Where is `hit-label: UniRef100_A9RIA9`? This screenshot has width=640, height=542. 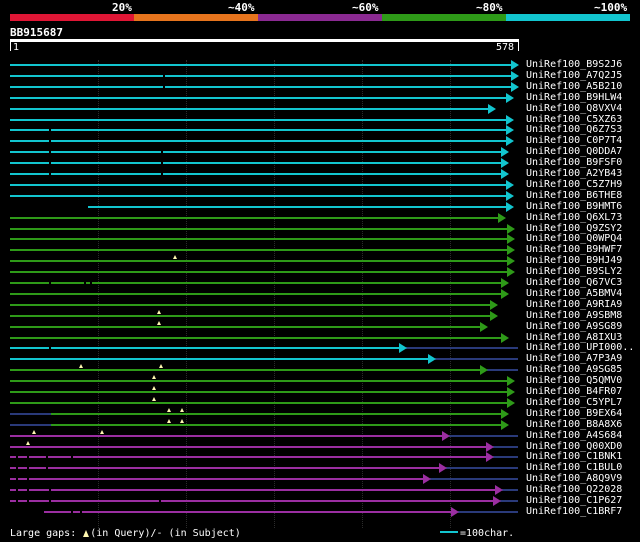 hit-label: UniRef100_A9RIA9 is located at coordinates (574, 304).